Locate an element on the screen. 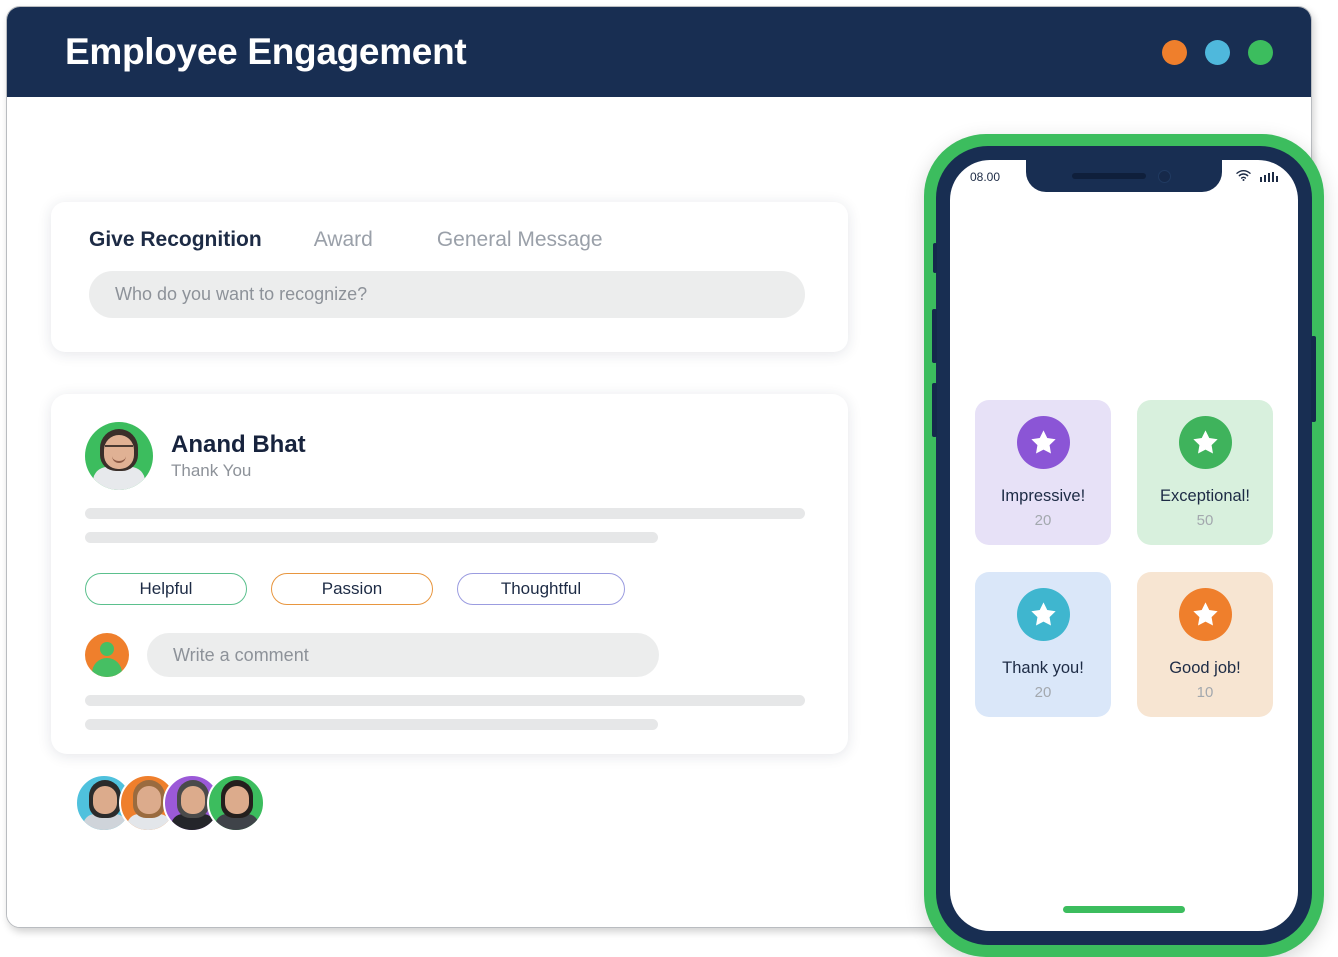  tab-award: Award is located at coordinates (343, 240).